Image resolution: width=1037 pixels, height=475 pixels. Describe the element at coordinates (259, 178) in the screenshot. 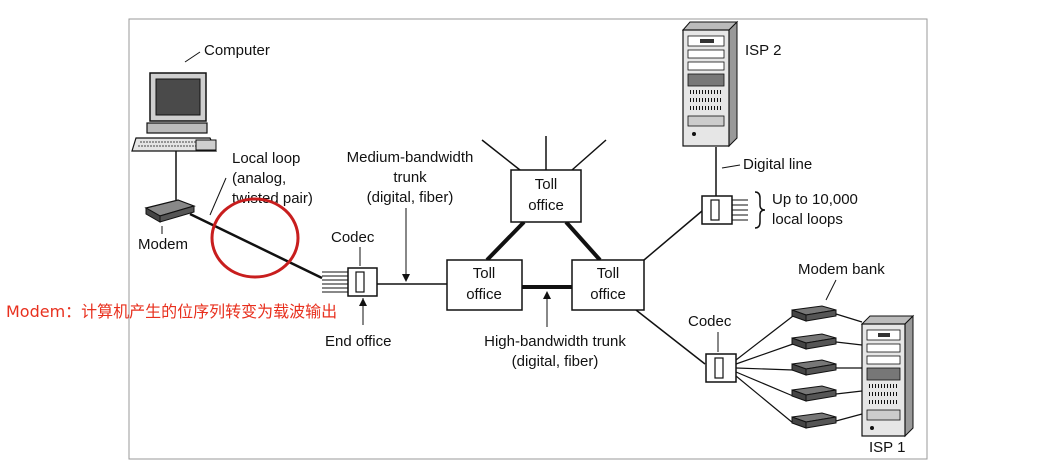

I see `svg-text: (analog,` at that location.